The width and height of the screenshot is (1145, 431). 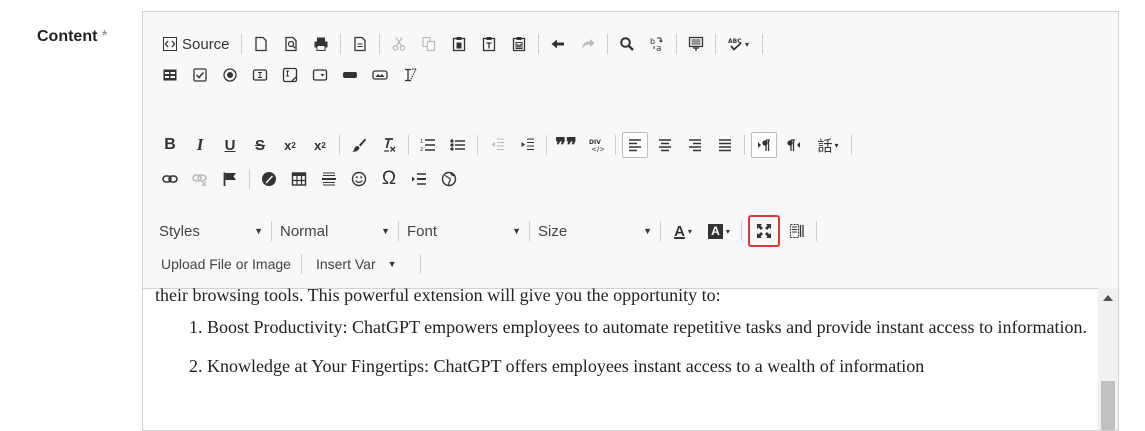 What do you see at coordinates (170, 145) in the screenshot?
I see `bold-button: B` at bounding box center [170, 145].